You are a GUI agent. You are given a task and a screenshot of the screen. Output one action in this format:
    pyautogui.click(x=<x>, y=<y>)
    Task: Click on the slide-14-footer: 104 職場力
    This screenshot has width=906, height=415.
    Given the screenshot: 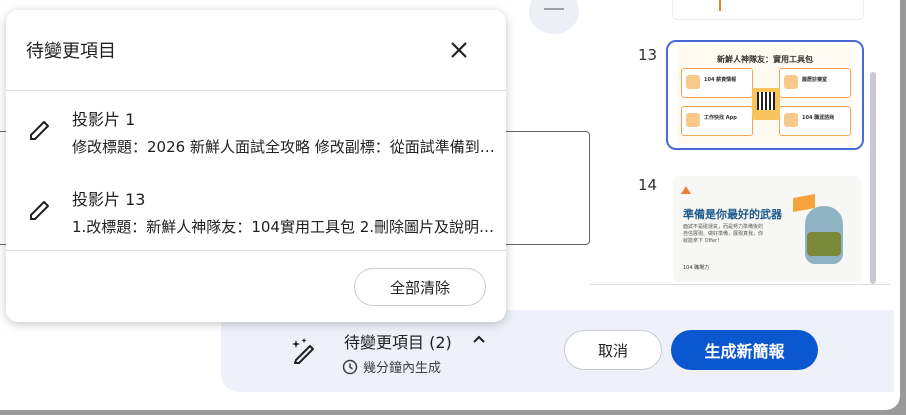 What is the action you would take?
    pyautogui.click(x=696, y=268)
    